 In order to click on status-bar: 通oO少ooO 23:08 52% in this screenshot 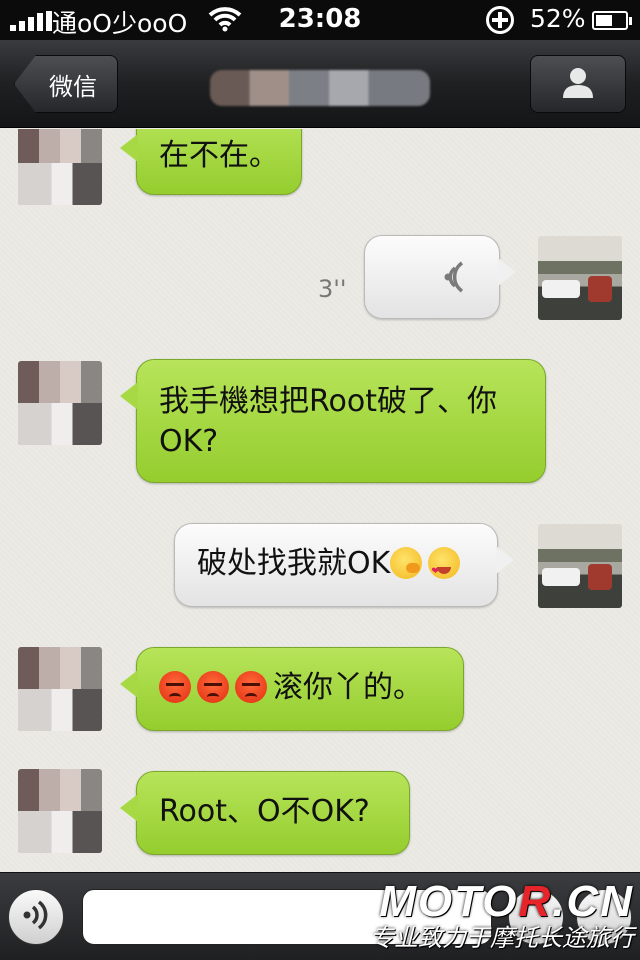, I will do `click(320, 20)`.